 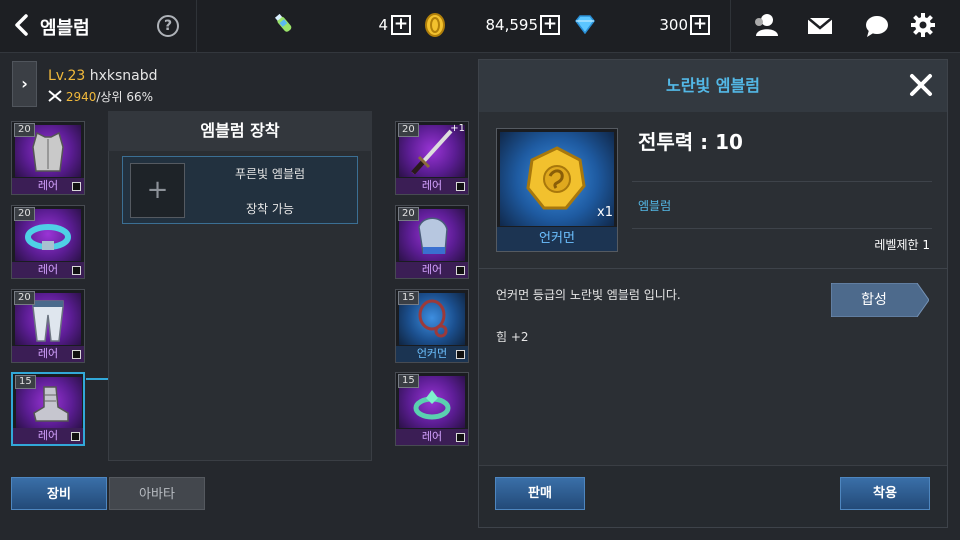 I want to click on add-diamond-button: +, so click(x=700, y=25).